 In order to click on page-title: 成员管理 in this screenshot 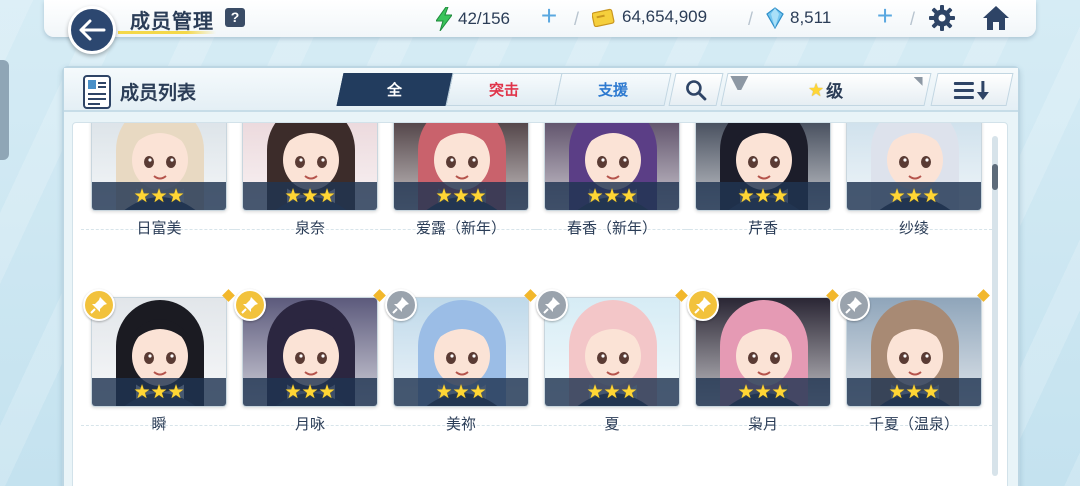, I will do `click(172, 22)`.